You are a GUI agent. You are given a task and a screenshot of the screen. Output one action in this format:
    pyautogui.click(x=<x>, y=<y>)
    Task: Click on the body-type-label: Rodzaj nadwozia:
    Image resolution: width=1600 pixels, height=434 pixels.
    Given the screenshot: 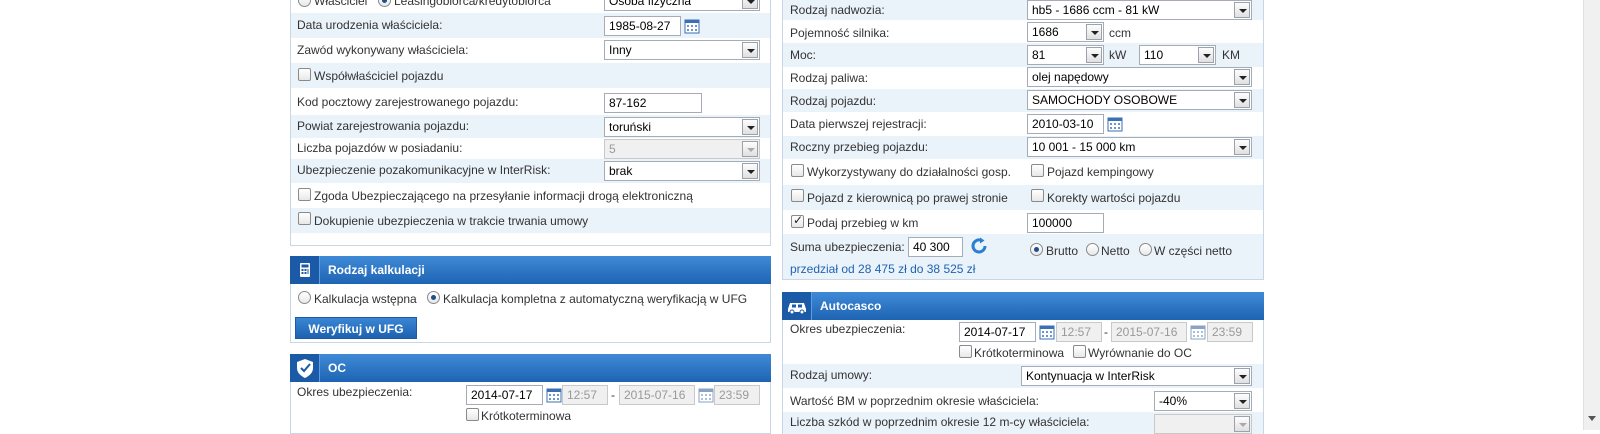 What is the action you would take?
    pyautogui.click(x=837, y=10)
    